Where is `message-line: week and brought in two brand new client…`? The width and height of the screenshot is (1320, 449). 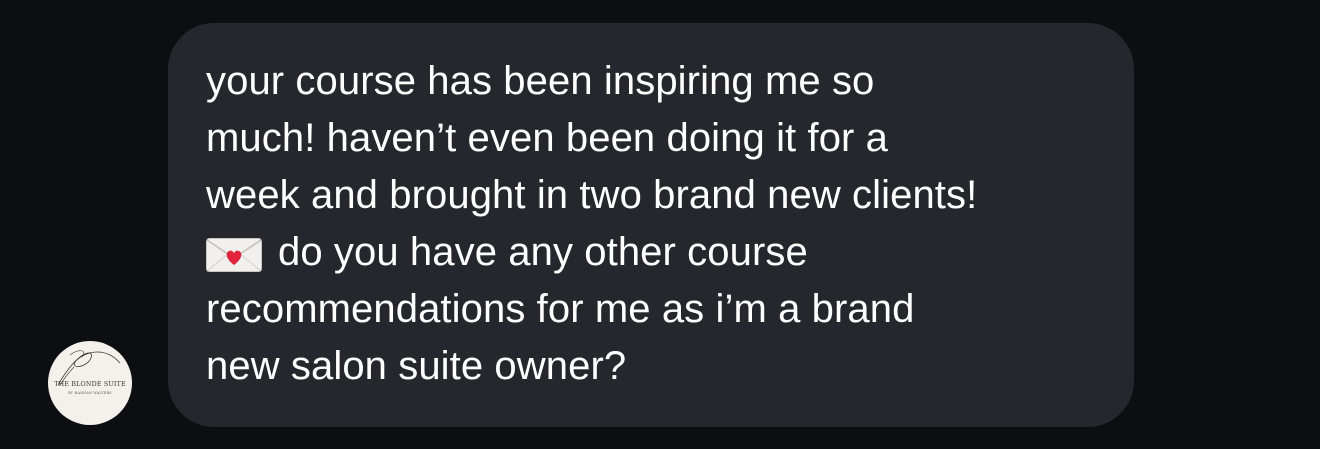 message-line: week and brought in two brand new client… is located at coordinates (592, 195).